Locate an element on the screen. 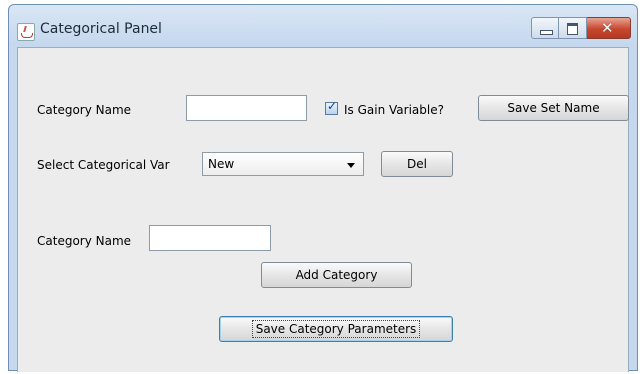 This screenshot has height=374, width=644. minimize-button is located at coordinates (545, 28).